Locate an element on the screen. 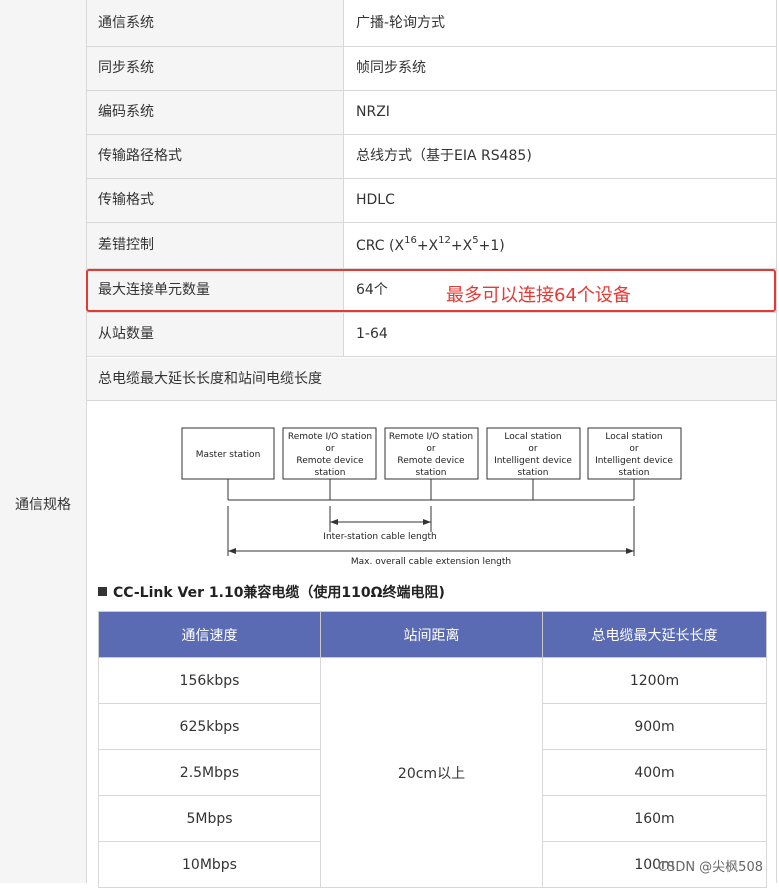 The width and height of the screenshot is (779, 888). spec-row-coding-system: 编码系统 NRZI is located at coordinates (431, 113).